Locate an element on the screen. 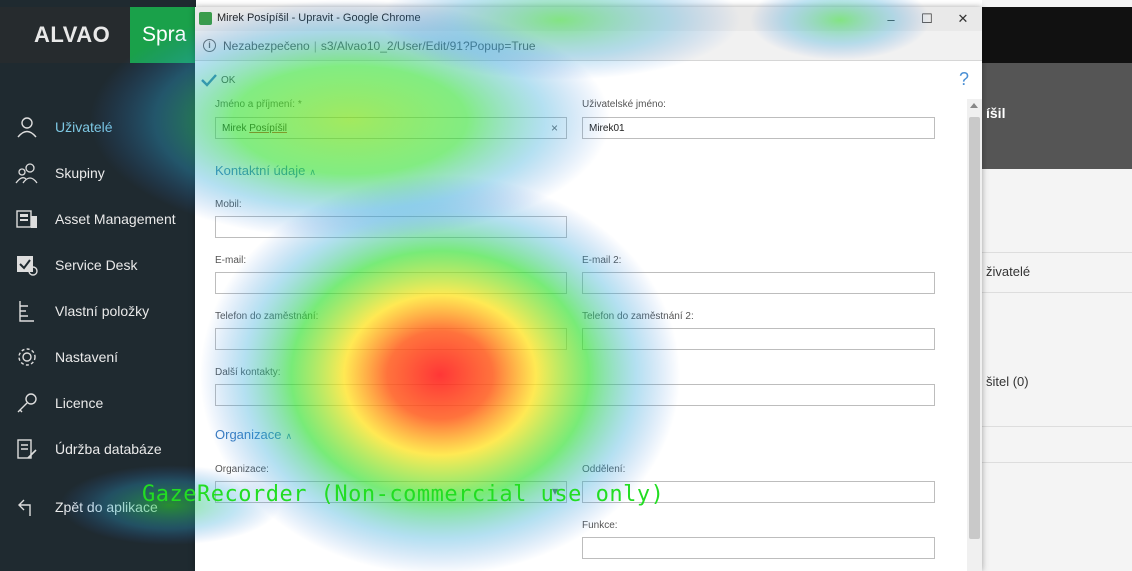  background-content: íšil živatelé šitel (0) is located at coordinates (1057, 285).